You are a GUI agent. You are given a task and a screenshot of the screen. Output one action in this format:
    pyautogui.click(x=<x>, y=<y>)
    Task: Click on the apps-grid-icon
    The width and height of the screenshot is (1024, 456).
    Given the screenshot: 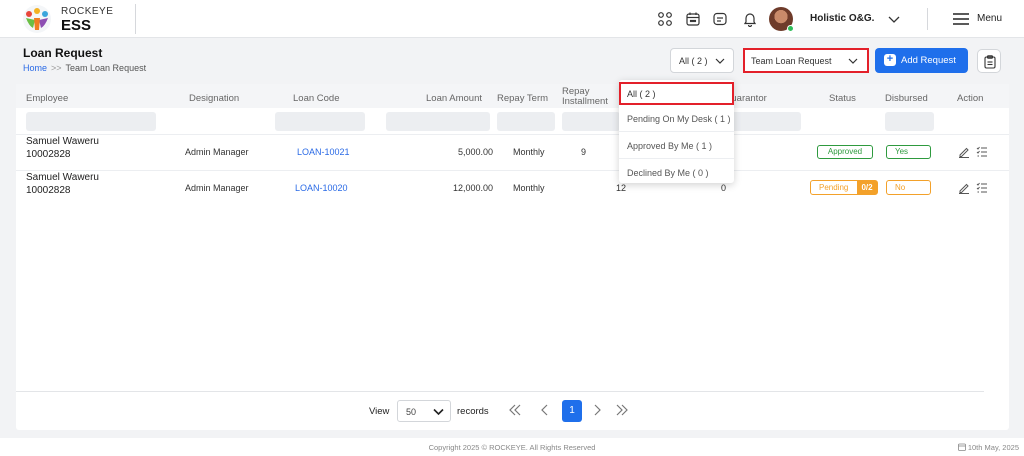 What is the action you would take?
    pyautogui.click(x=665, y=19)
    